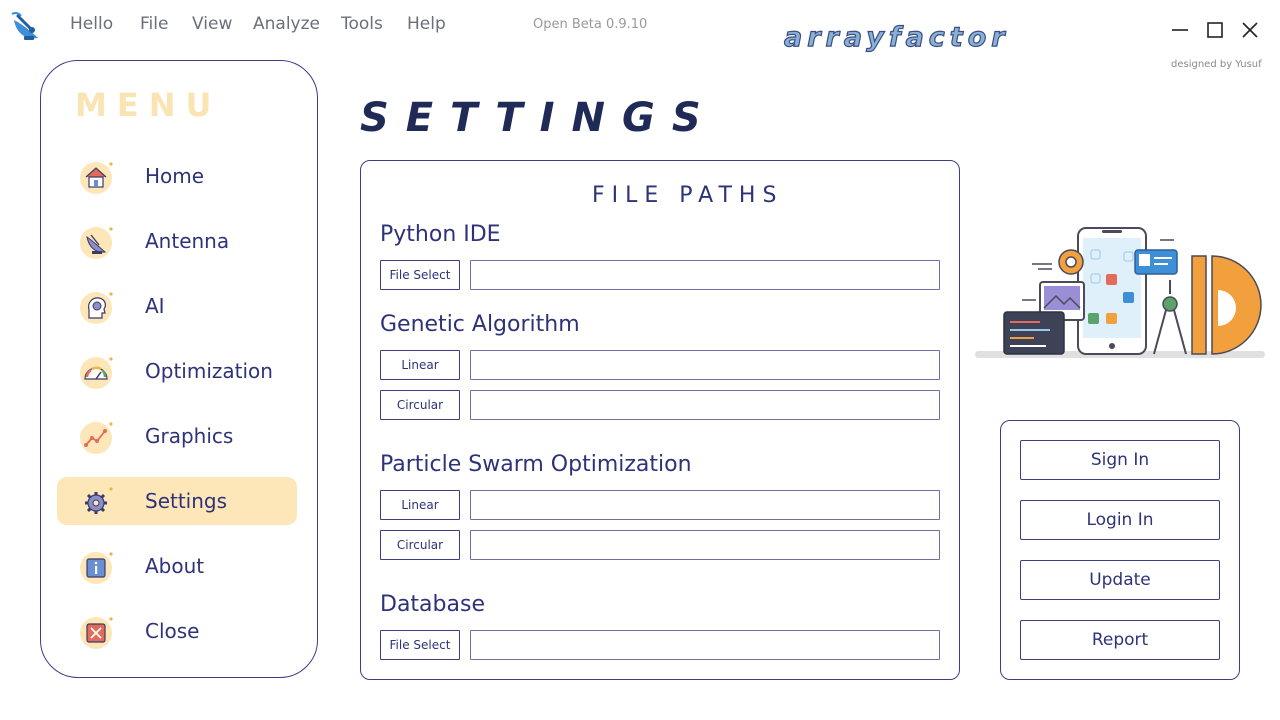 This screenshot has height=720, width=1280. I want to click on sidebar-item-label: Antenna, so click(187, 241).